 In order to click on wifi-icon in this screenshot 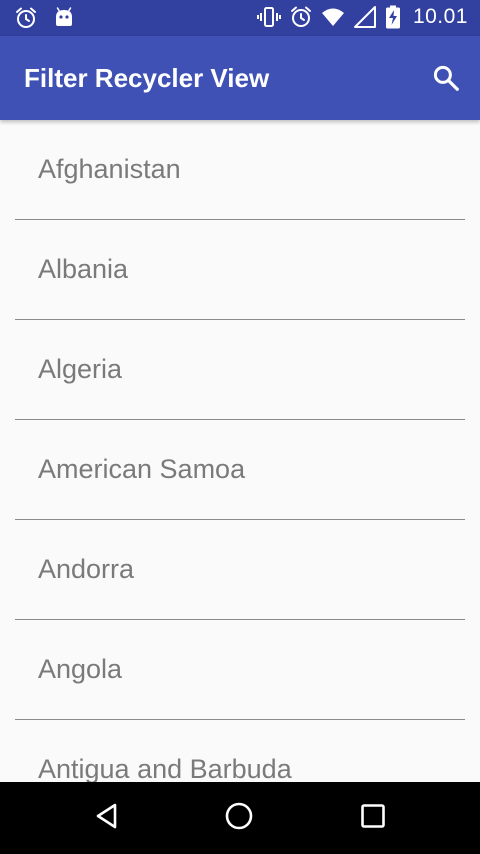, I will do `click(333, 17)`.